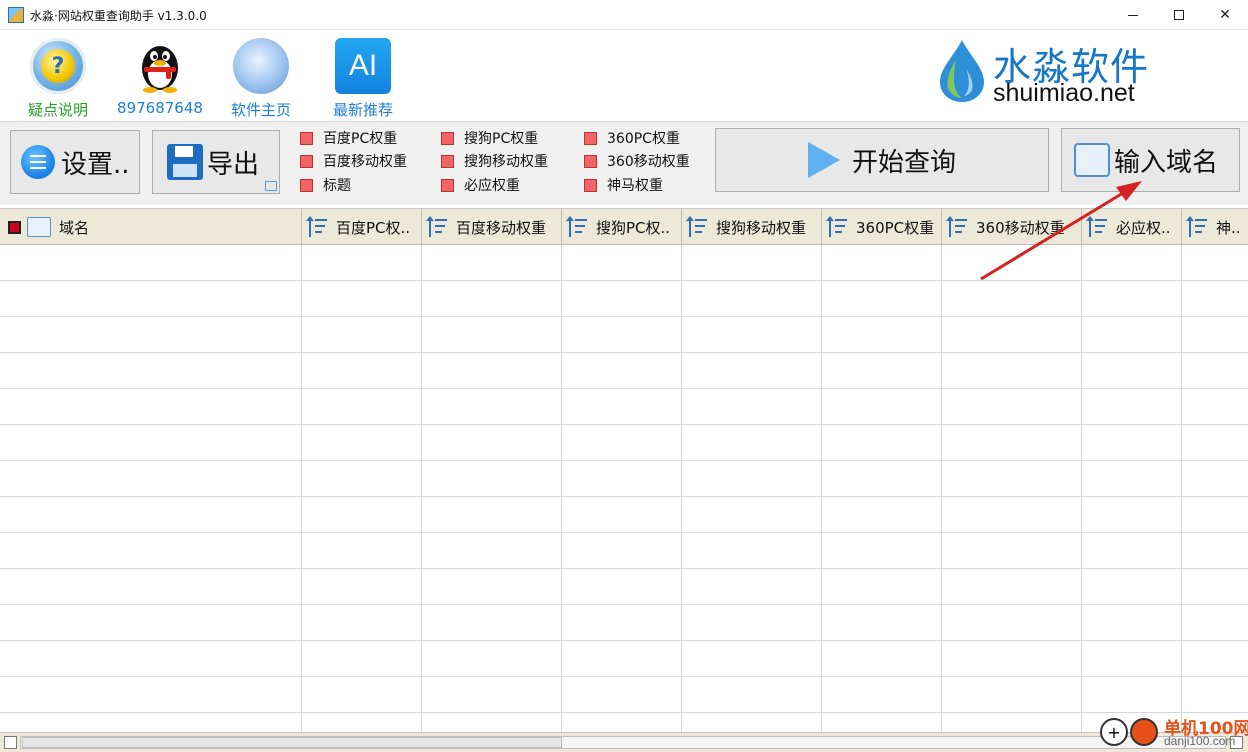  Describe the element at coordinates (373, 227) in the screenshot. I see `column-label: 百度PC权..` at that location.